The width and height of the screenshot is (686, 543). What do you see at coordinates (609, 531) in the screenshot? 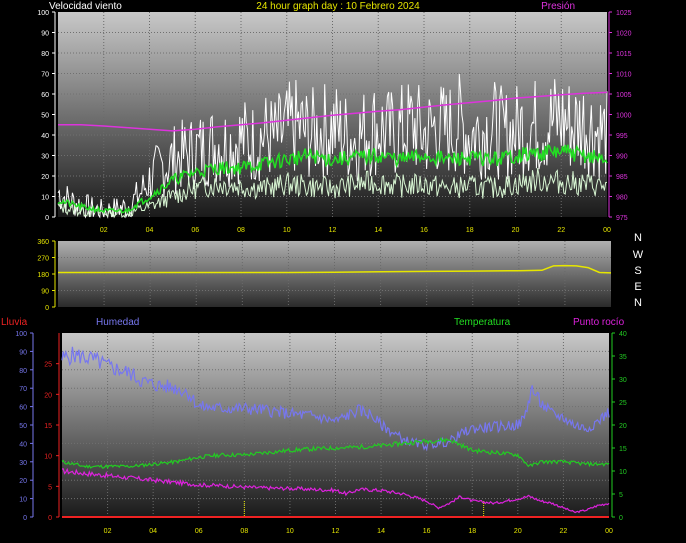
I see `humidity-x-tick-label: 00` at bounding box center [609, 531].